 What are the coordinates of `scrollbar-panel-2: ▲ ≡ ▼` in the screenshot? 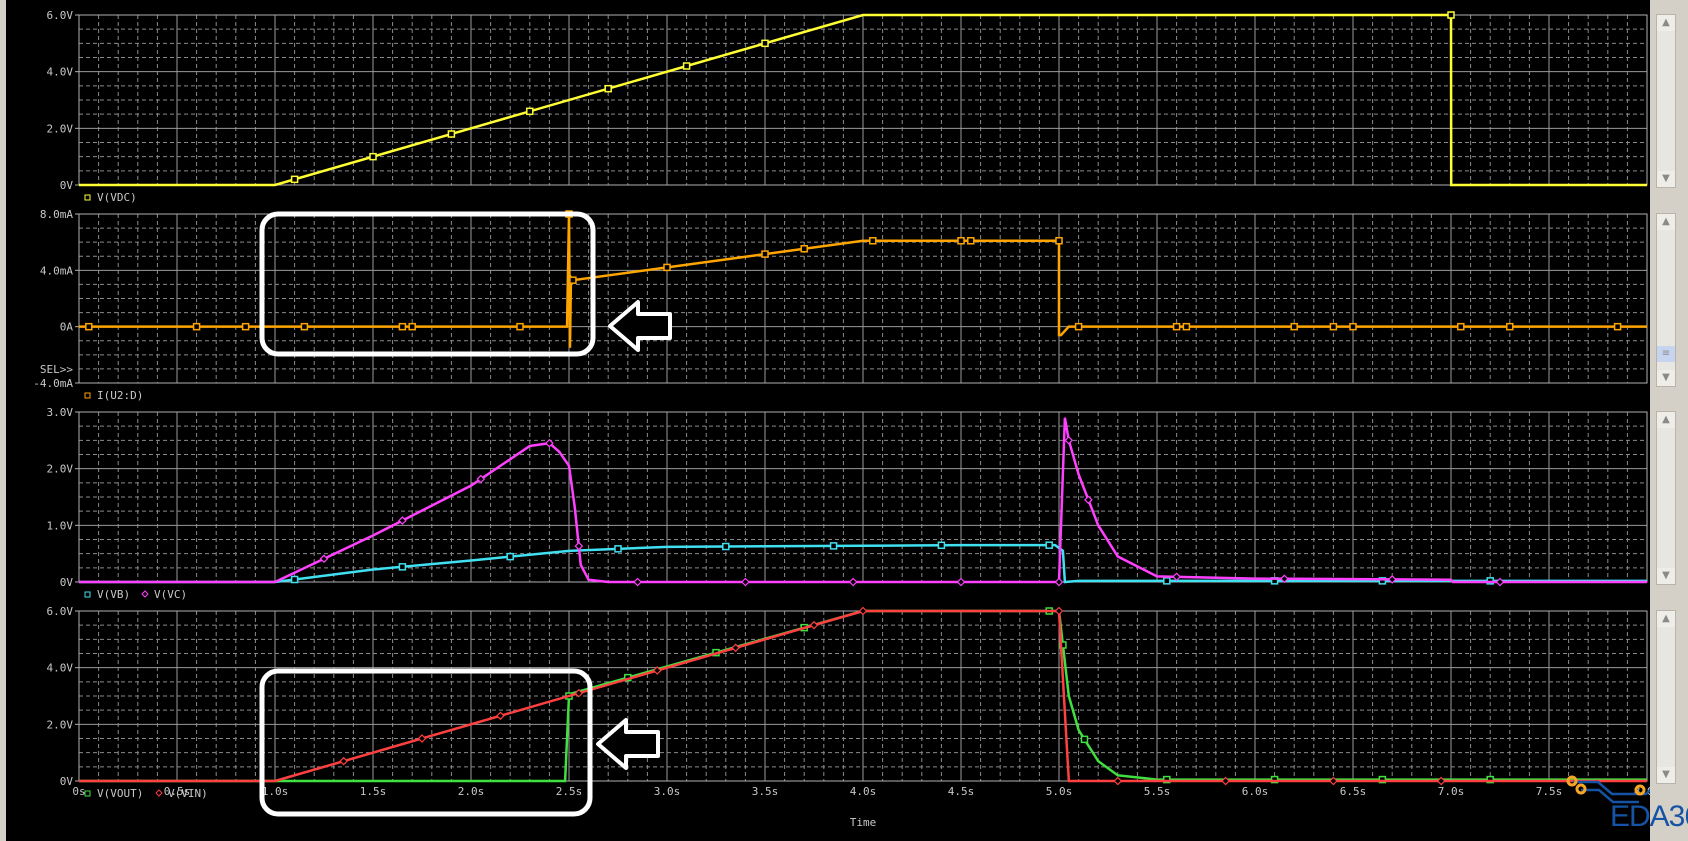 It's located at (1666, 300).